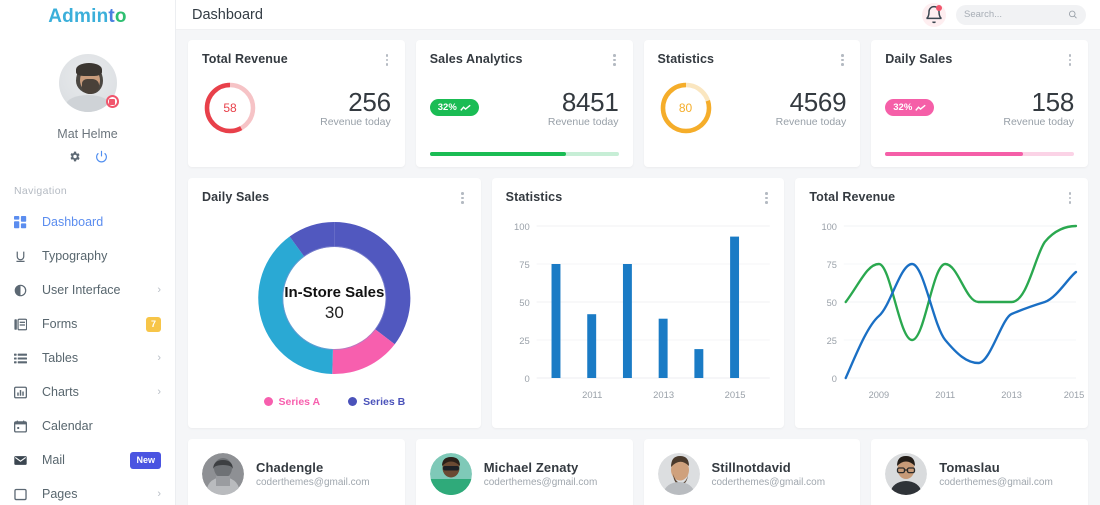  What do you see at coordinates (1014, 14) in the screenshot?
I see `search-input` at bounding box center [1014, 14].